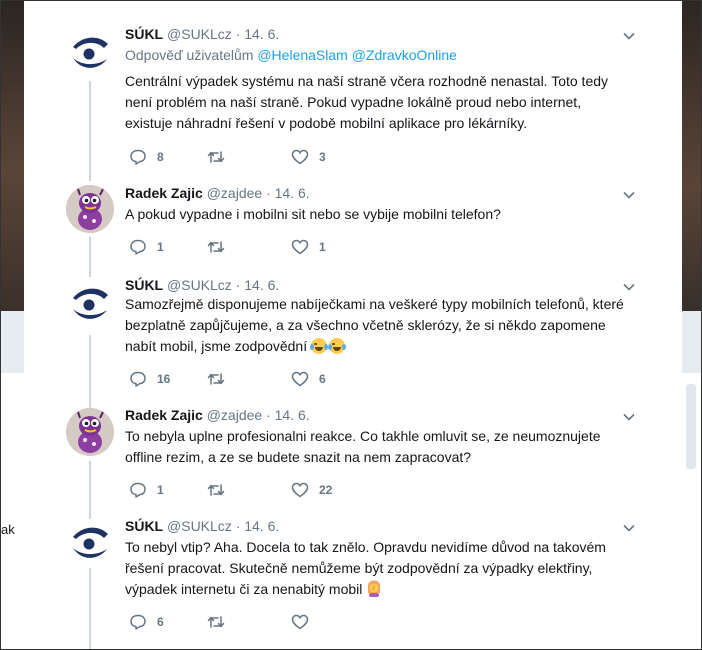 The height and width of the screenshot is (650, 702). Describe the element at coordinates (216, 346) in the screenshot. I see `tweet-text-fragment: nabít mobil, jsme zodpovědní` at that location.